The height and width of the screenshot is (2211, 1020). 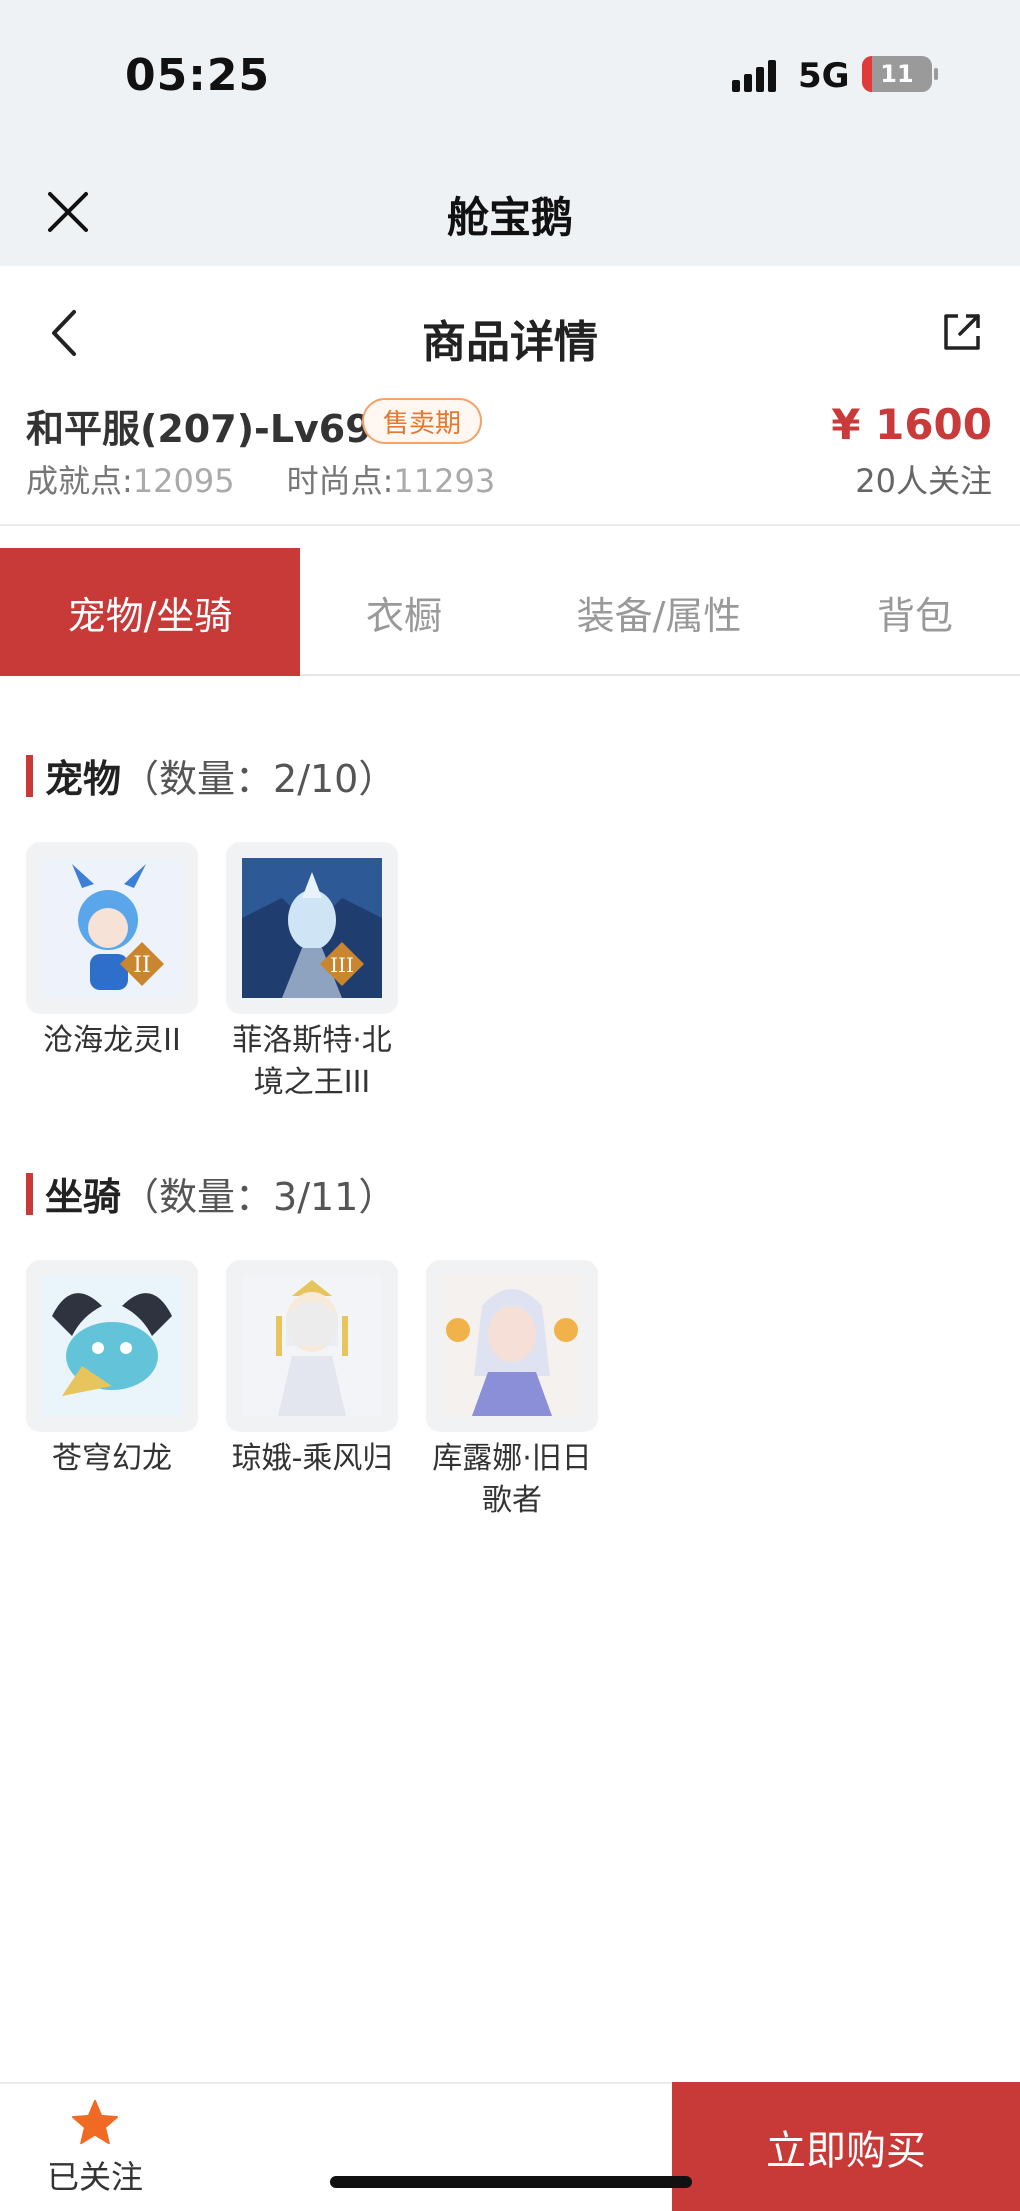 What do you see at coordinates (95, 2122) in the screenshot?
I see `star-icon` at bounding box center [95, 2122].